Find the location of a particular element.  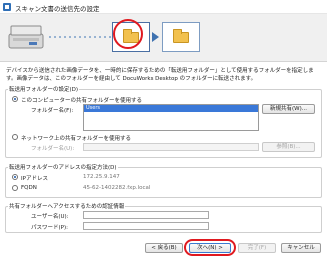

list-item: Users is located at coordinates (171, 108).